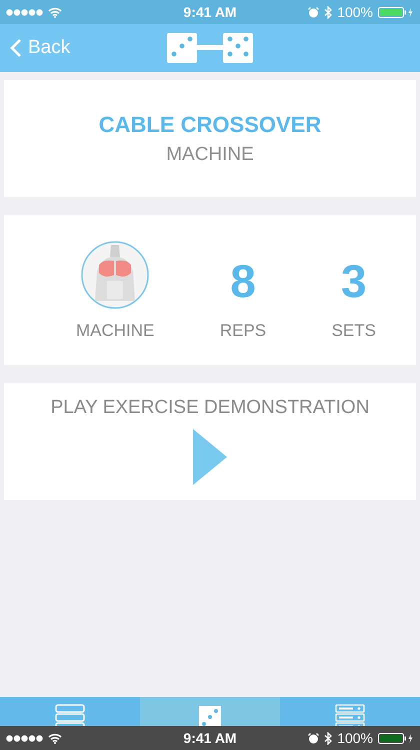  What do you see at coordinates (115, 275) in the screenshot?
I see `chest-muscles-drawing` at bounding box center [115, 275].